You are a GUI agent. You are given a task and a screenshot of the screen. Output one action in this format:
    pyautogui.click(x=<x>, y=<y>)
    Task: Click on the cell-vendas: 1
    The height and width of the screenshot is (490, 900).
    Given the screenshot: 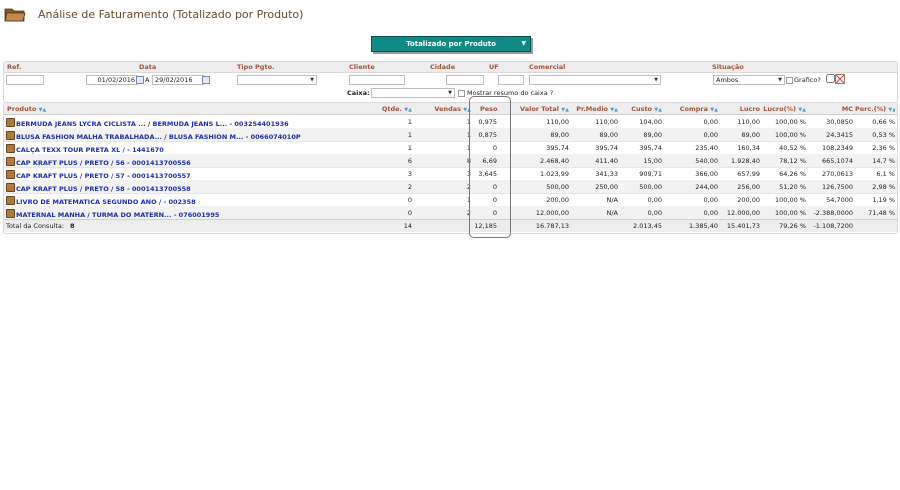 What is the action you would take?
    pyautogui.click(x=468, y=200)
    